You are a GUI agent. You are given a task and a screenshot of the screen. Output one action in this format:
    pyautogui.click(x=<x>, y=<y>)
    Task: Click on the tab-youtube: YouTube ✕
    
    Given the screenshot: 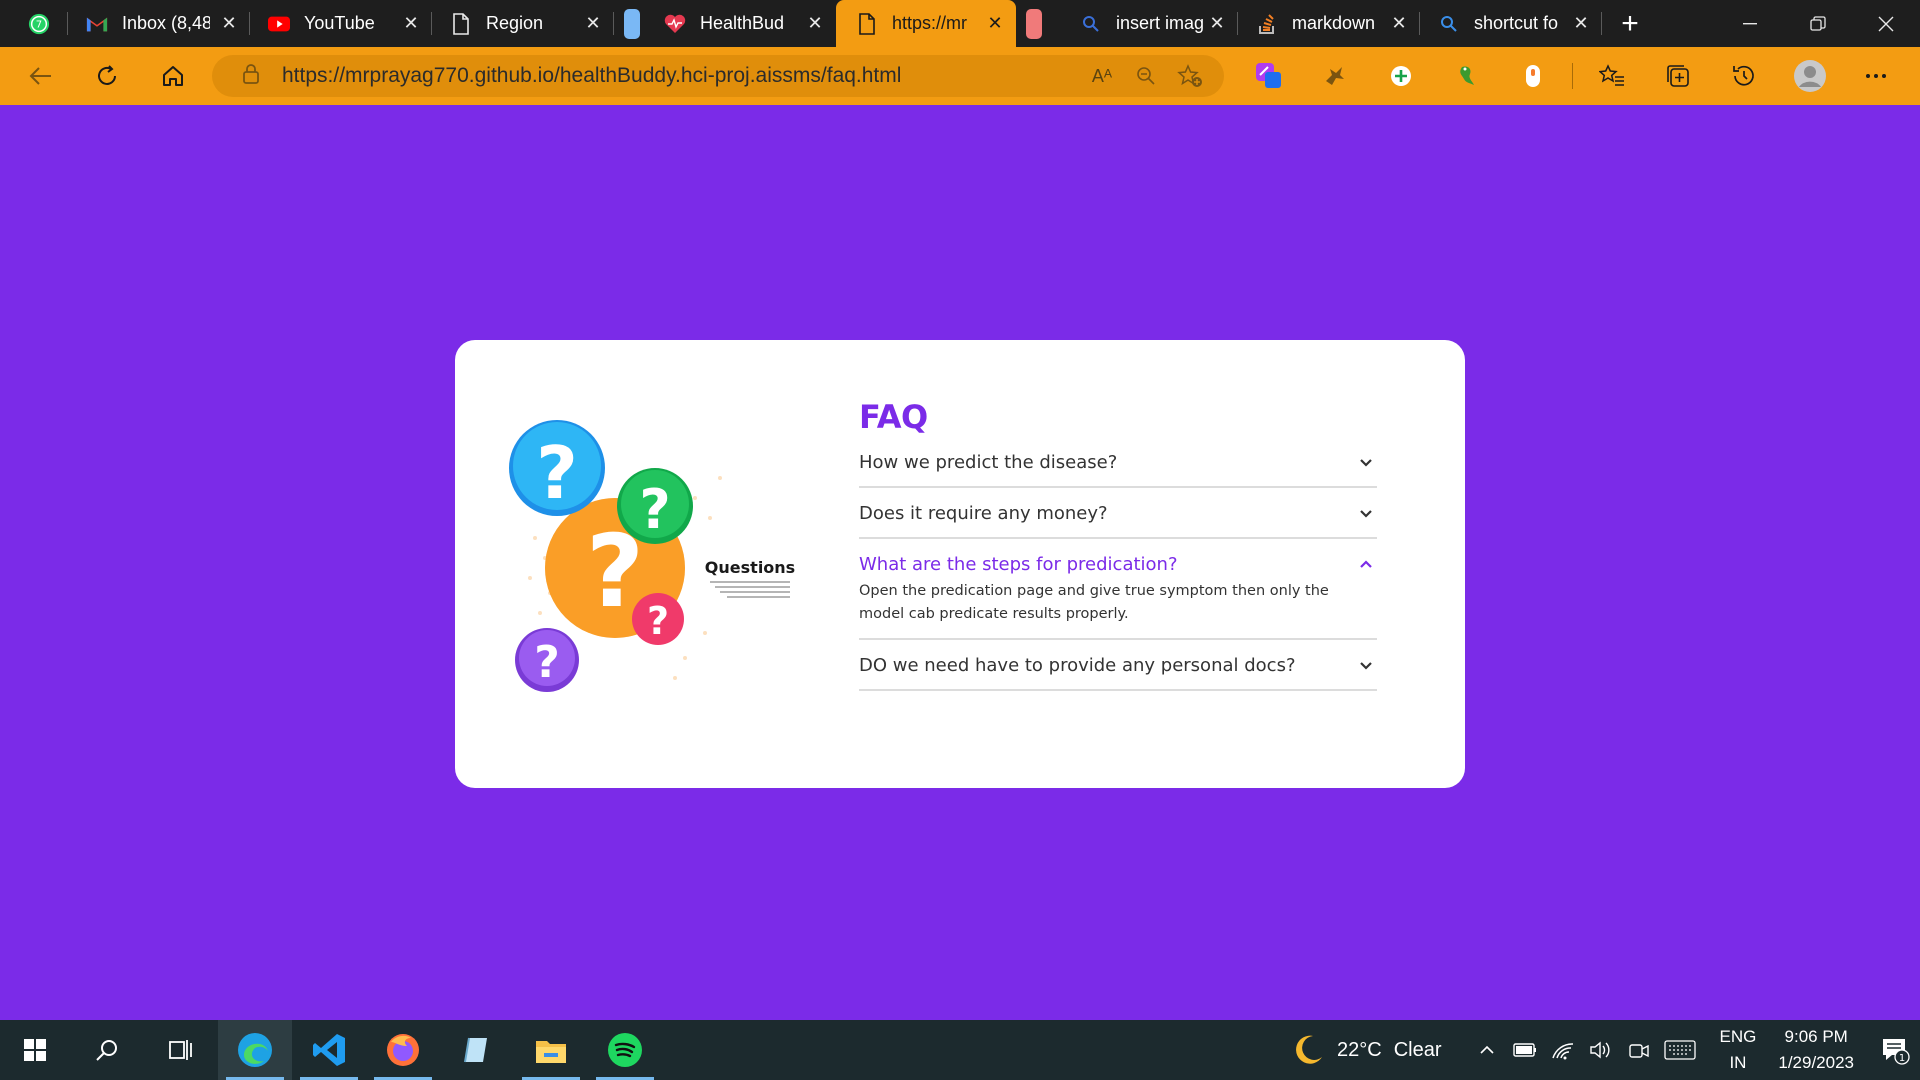 What is the action you would take?
    pyautogui.click(x=341, y=23)
    